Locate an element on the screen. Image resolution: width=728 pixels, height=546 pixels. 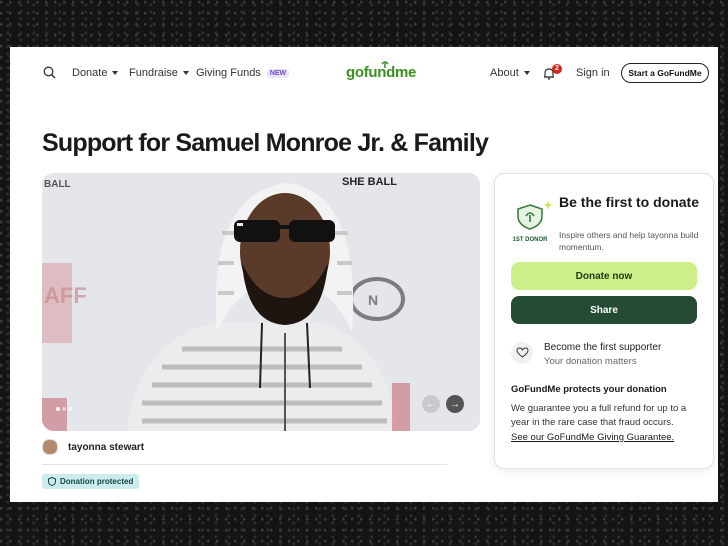
next-image-button: → is located at coordinates (455, 404).